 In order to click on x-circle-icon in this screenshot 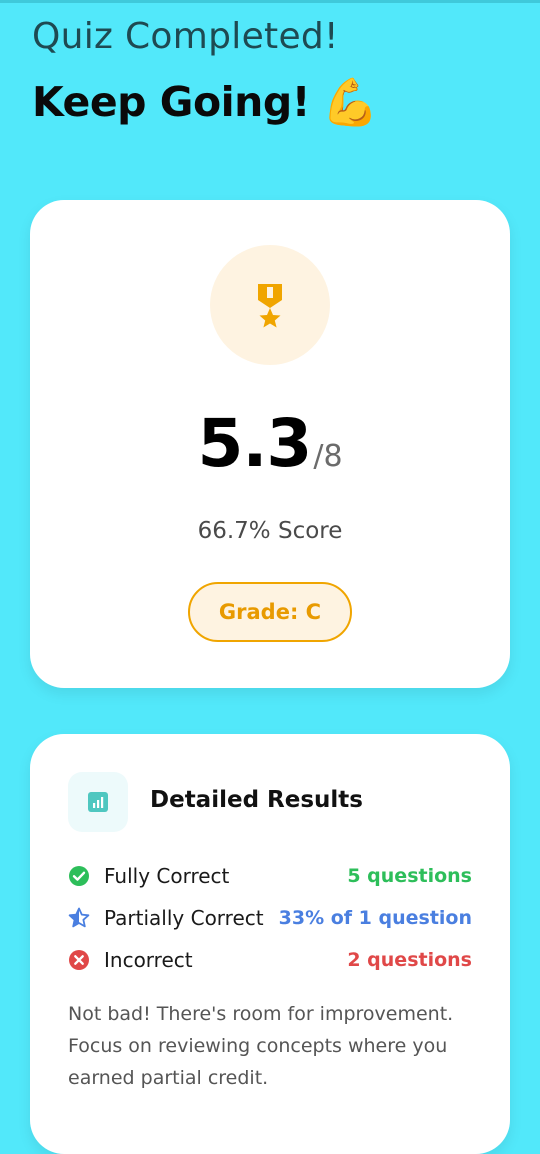, I will do `click(79, 960)`.